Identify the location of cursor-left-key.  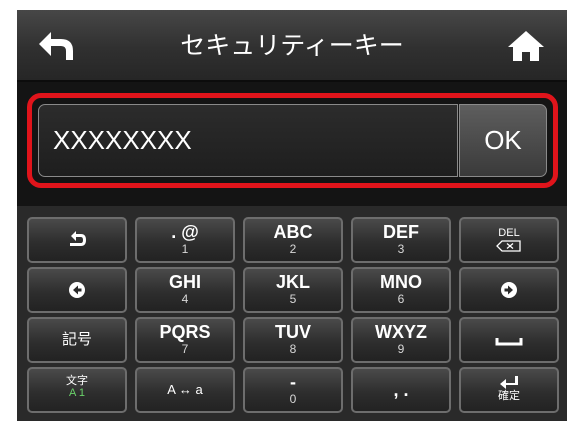
(77, 290).